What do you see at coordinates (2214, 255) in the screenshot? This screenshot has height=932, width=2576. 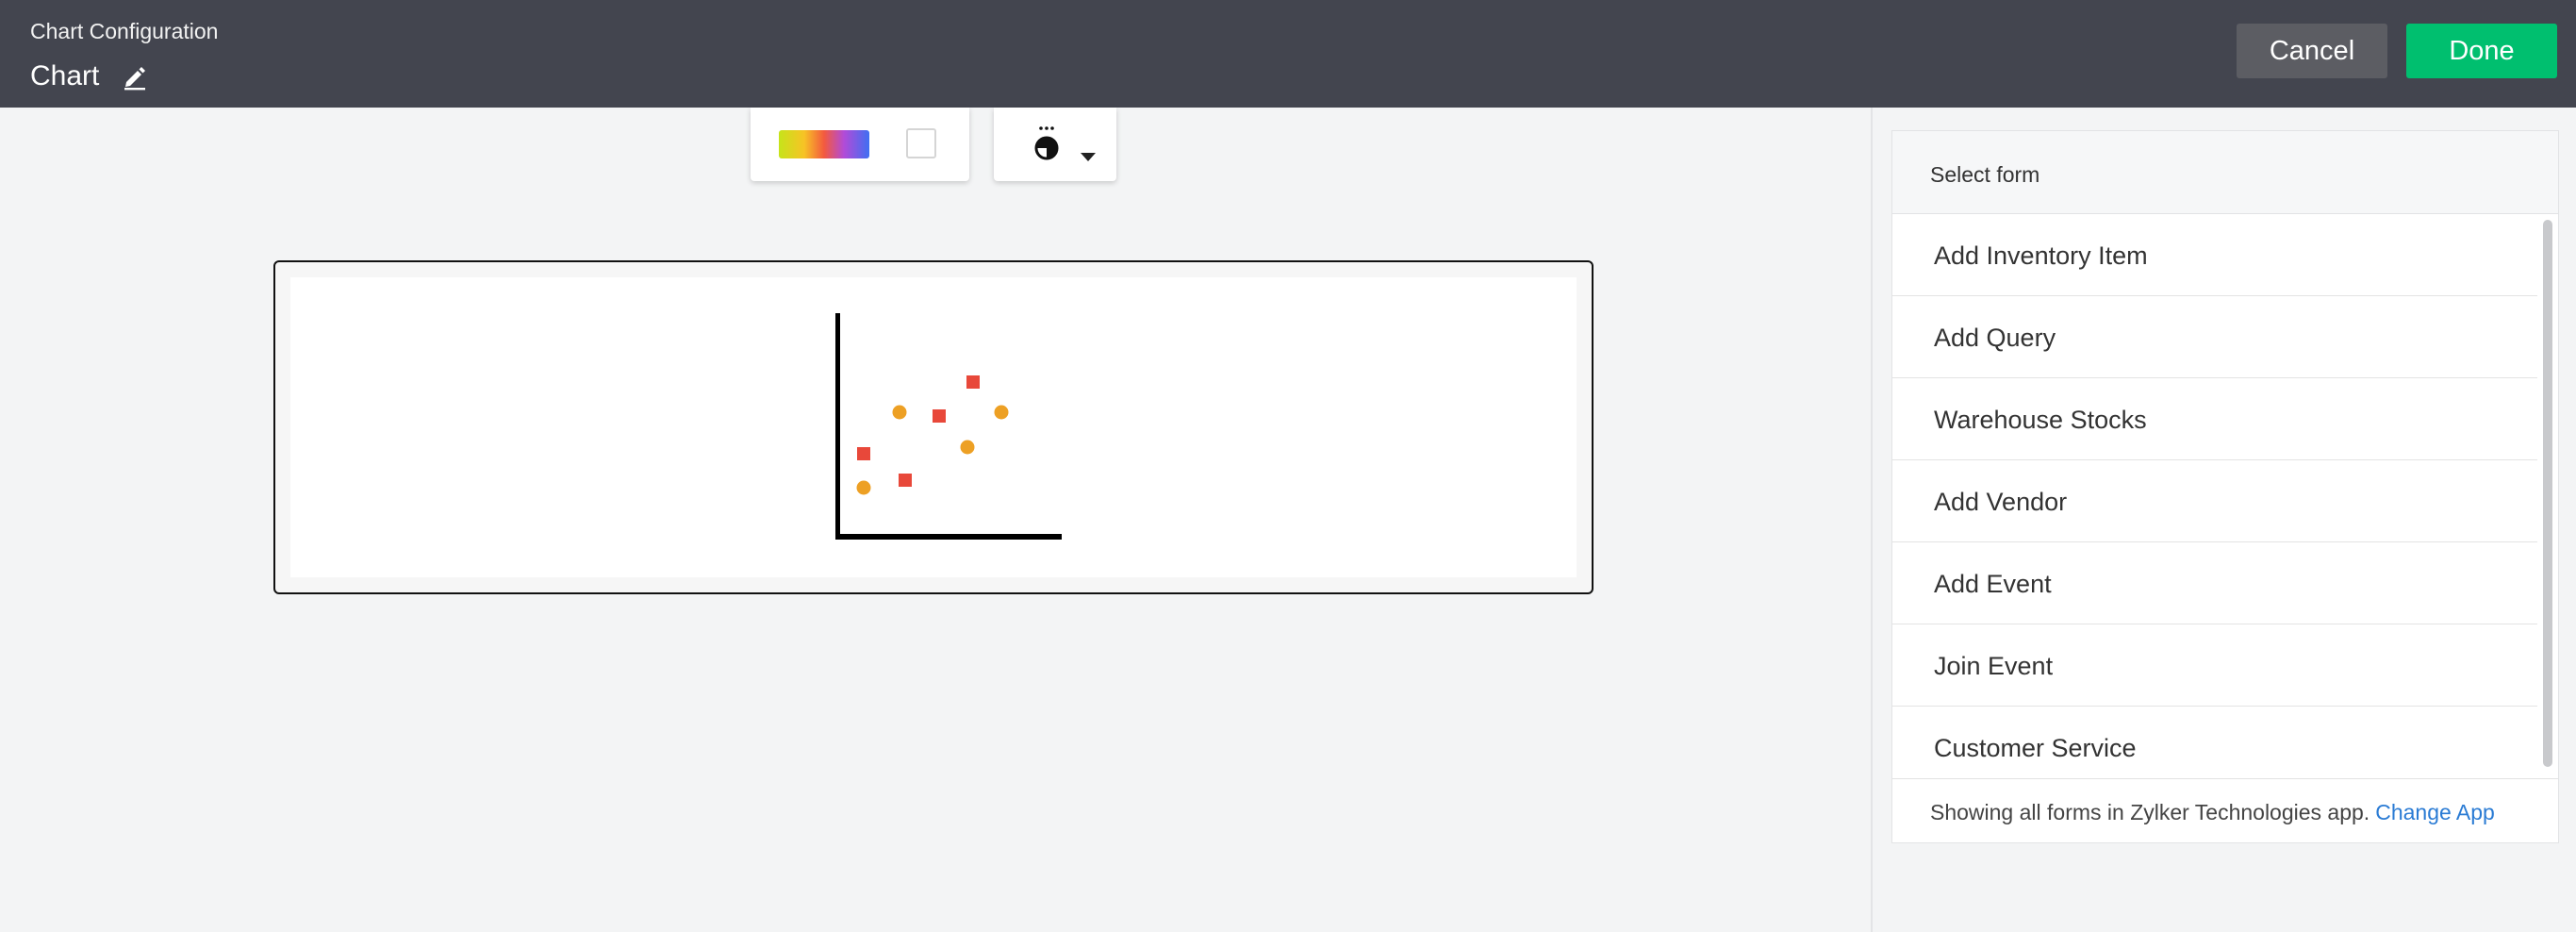 I see `form-item: Add Inventory Item` at bounding box center [2214, 255].